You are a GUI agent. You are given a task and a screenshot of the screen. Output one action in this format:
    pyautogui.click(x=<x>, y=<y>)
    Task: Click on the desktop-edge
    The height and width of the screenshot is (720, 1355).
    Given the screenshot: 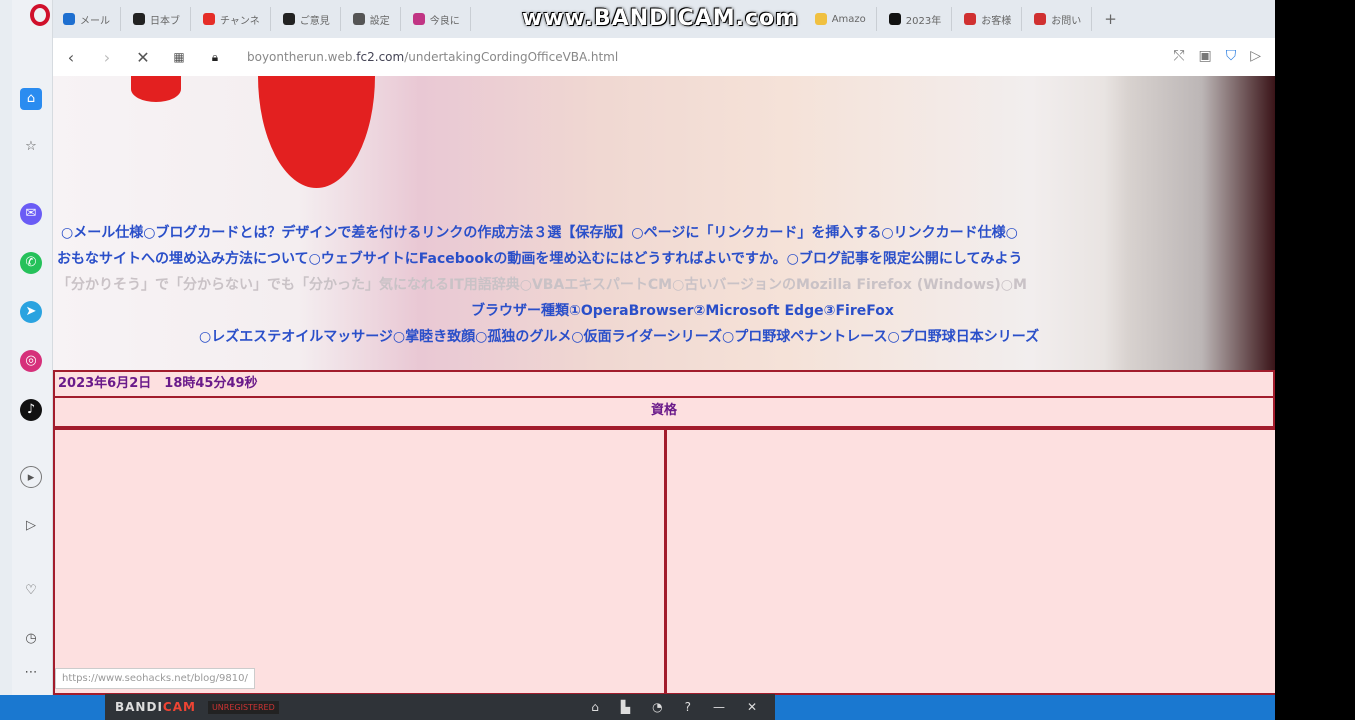 What is the action you would take?
    pyautogui.click(x=6, y=360)
    